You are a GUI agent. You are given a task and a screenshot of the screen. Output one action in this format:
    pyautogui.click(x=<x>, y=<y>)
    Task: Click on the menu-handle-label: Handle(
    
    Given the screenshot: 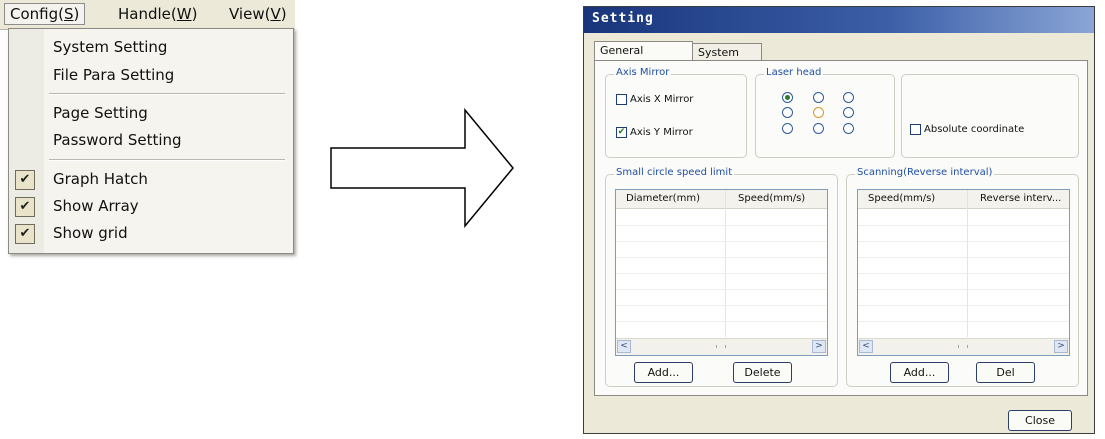 What is the action you would take?
    pyautogui.click(x=147, y=14)
    